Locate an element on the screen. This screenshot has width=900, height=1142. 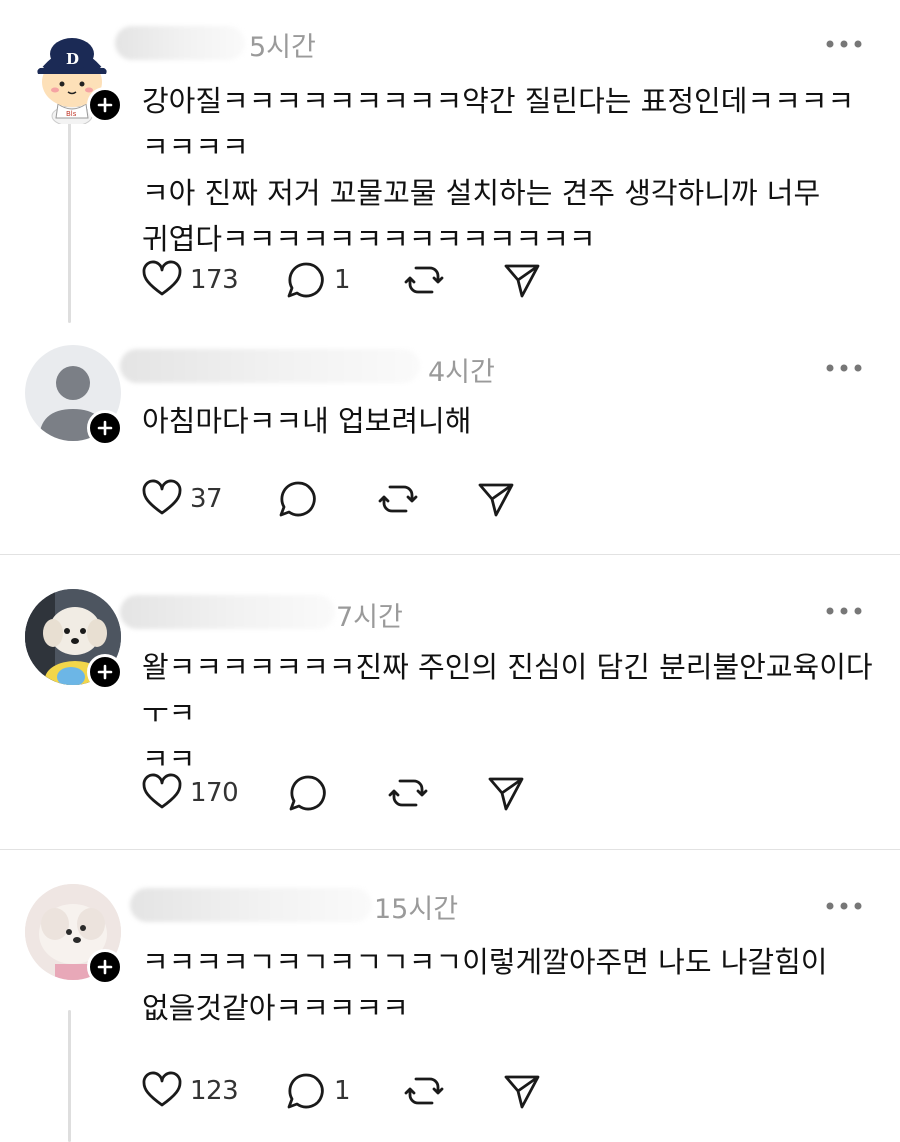
like-count: 170 is located at coordinates (214, 793).